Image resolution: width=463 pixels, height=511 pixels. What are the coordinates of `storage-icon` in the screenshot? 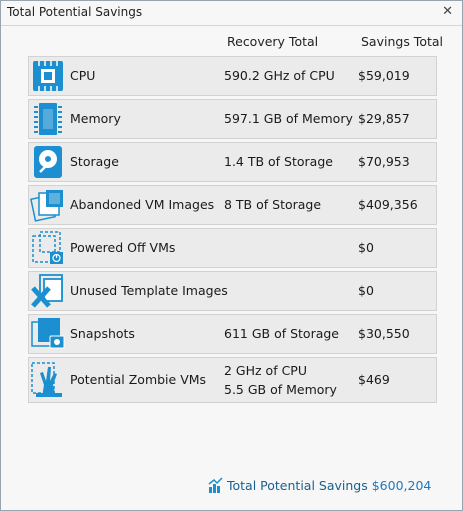 It's located at (48, 162).